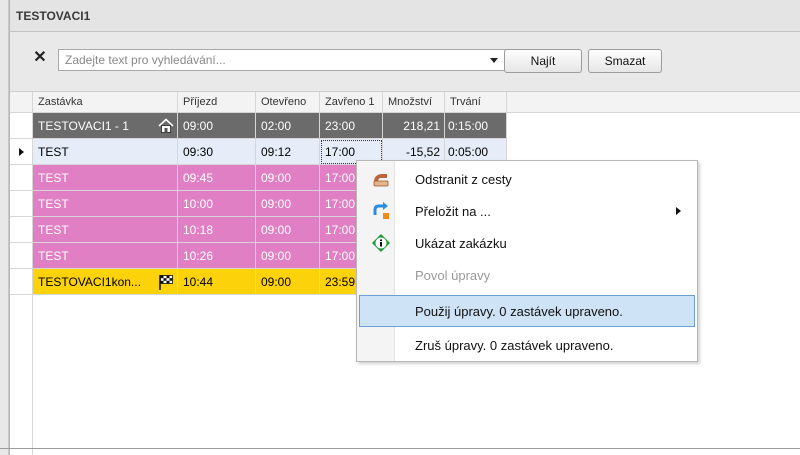  Describe the element at coordinates (166, 282) in the screenshot. I see `finish-flag-icon` at that location.